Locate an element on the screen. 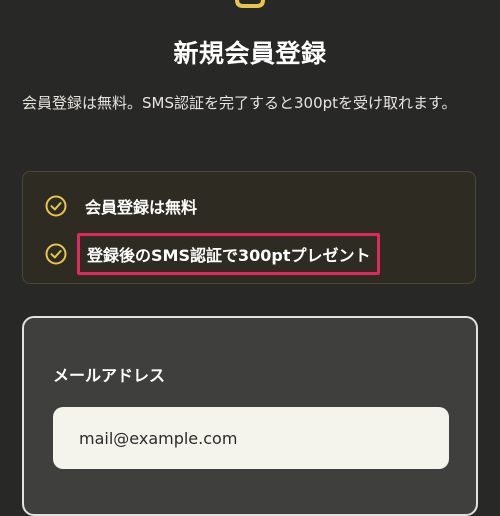  highlight-box: 登録後のSMS認証で300ptプレゼント is located at coordinates (229, 254).